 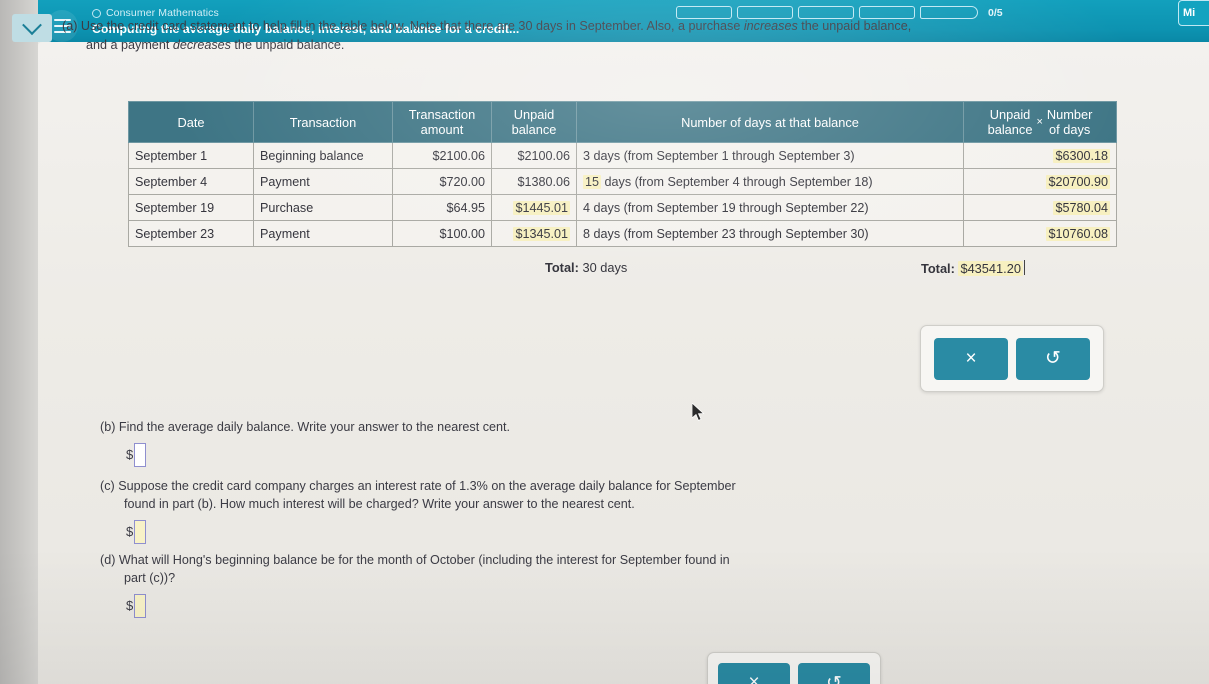 What do you see at coordinates (191, 207) in the screenshot?
I see `cell-date: September 19` at bounding box center [191, 207].